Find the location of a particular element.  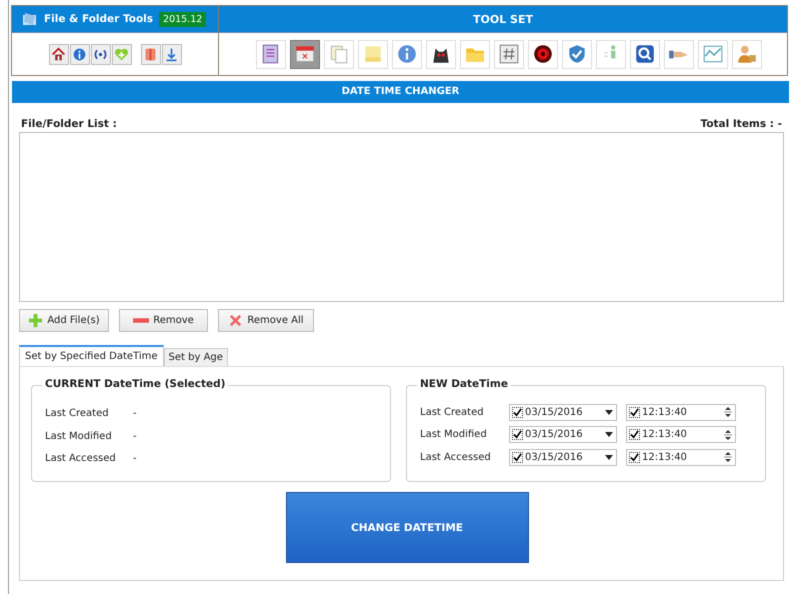

download-icon is located at coordinates (171, 54).